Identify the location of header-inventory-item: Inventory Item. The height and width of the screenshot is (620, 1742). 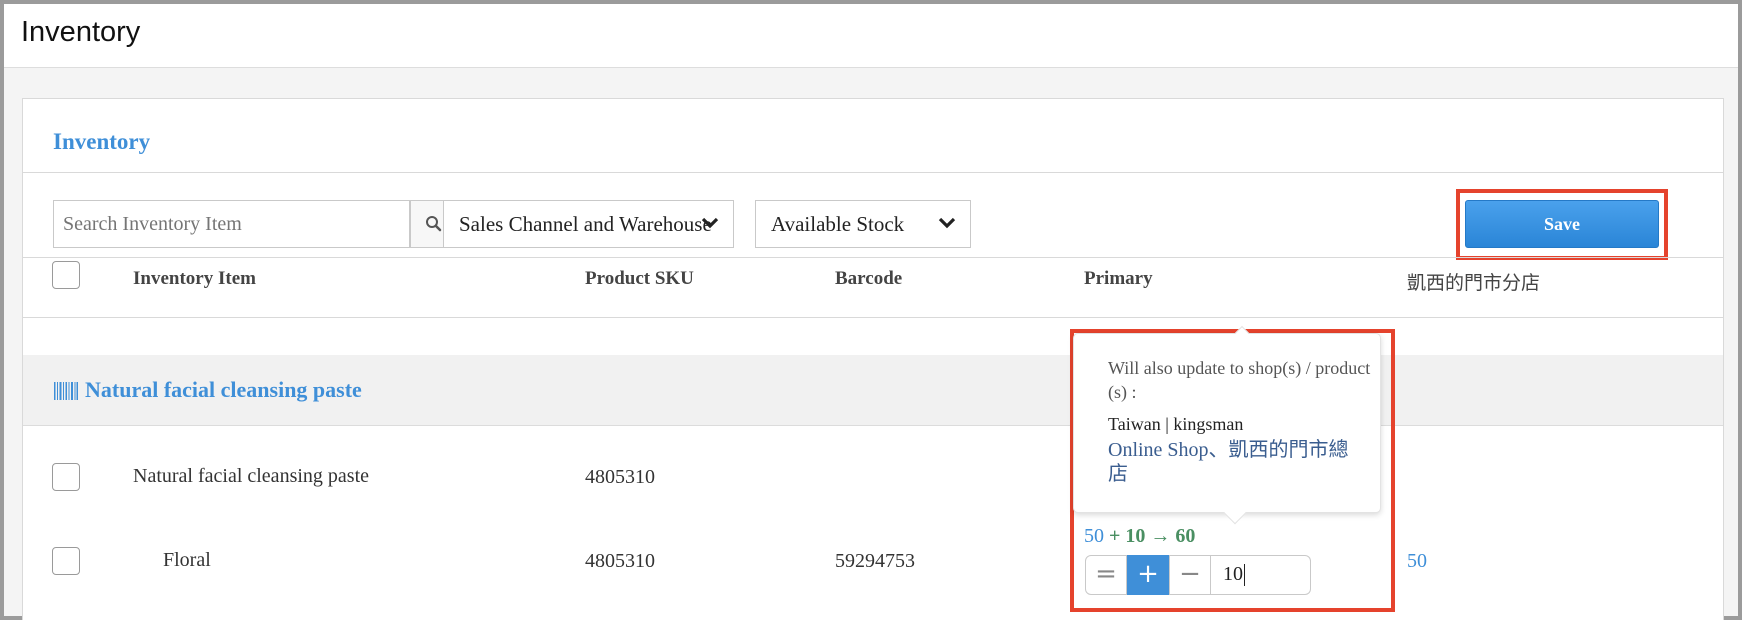
(194, 278).